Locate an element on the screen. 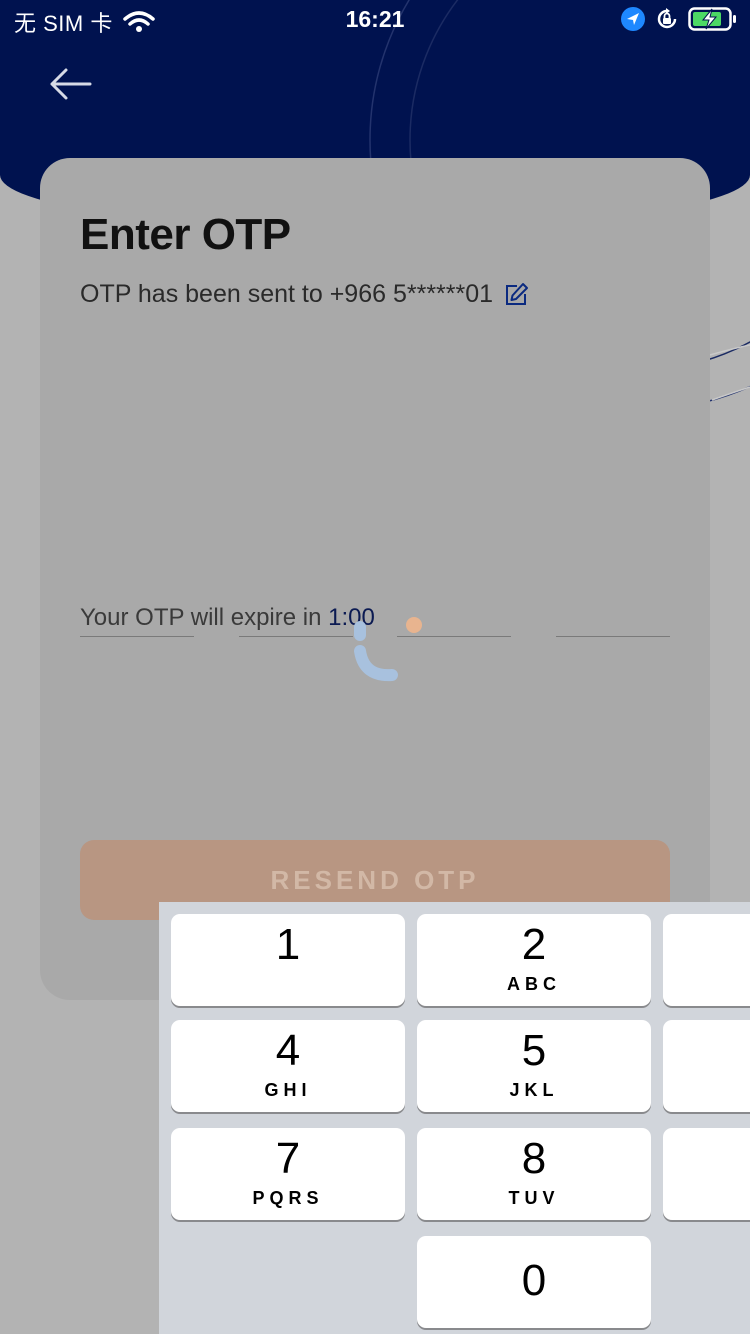 Image resolution: width=750 pixels, height=1334 pixels. expiry-label: Your OTP will expire in is located at coordinates (201, 617).